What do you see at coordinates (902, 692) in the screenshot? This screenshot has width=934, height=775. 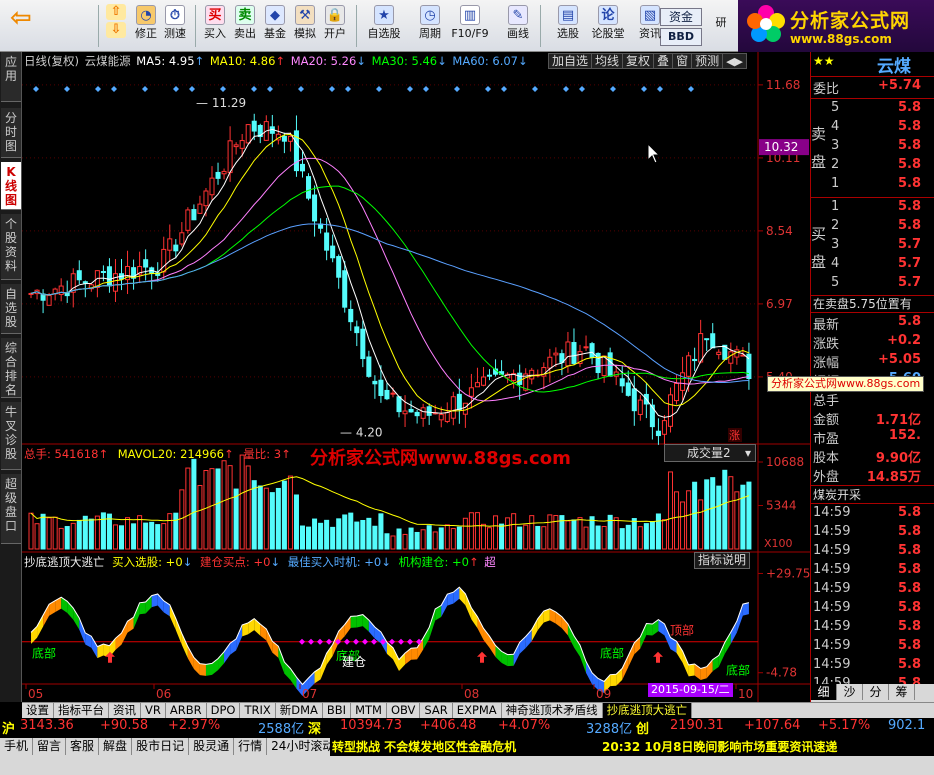 I see `right-panel-tab: 筹` at bounding box center [902, 692].